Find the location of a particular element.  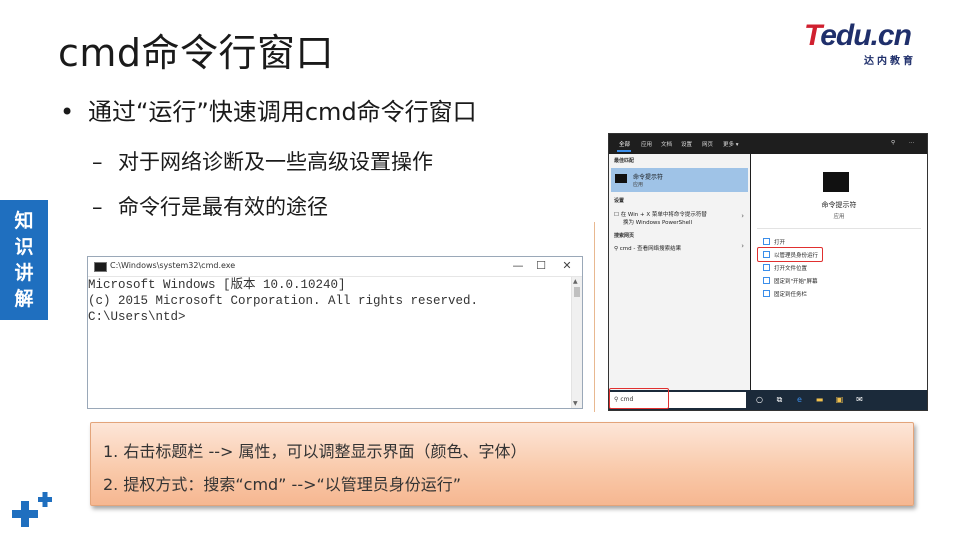

bullet-run-cmd: • 通过“运行”快速调用cmd命令行窗口 is located at coordinates (268, 109).